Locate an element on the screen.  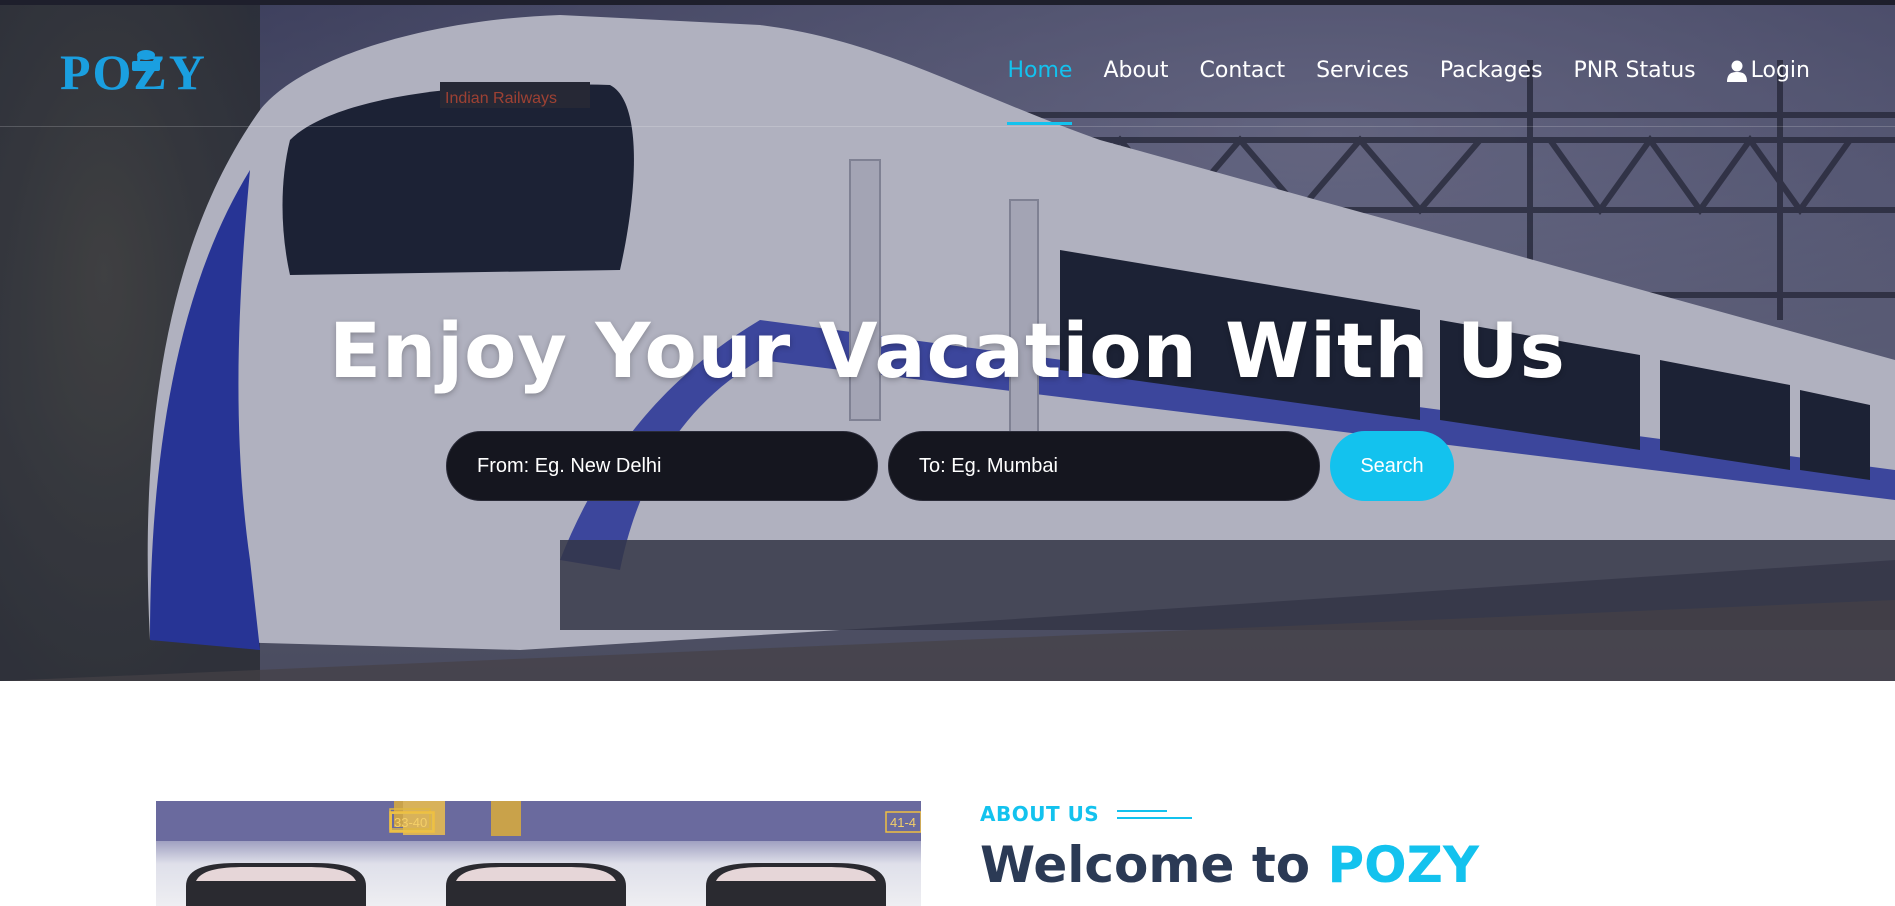
search-bar: Search is located at coordinates (950, 466).